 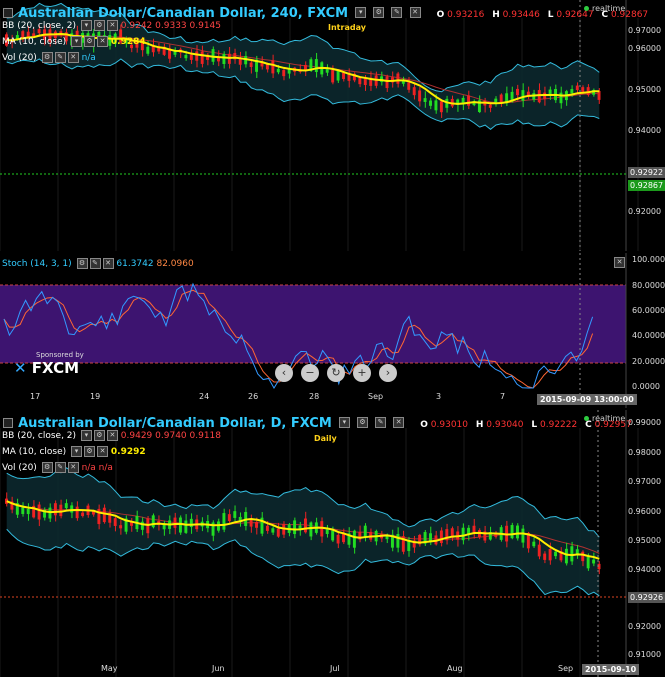 What do you see at coordinates (503, 396) in the screenshot?
I see `stoch-x-label: 7` at bounding box center [503, 396].